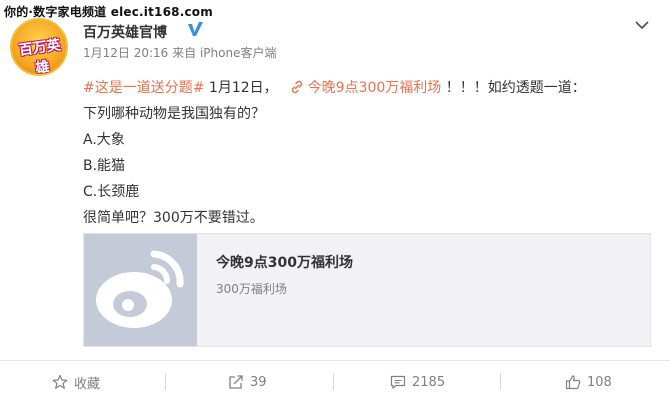 The width and height of the screenshot is (670, 401). I want to click on comment-button: 2185, so click(417, 382).